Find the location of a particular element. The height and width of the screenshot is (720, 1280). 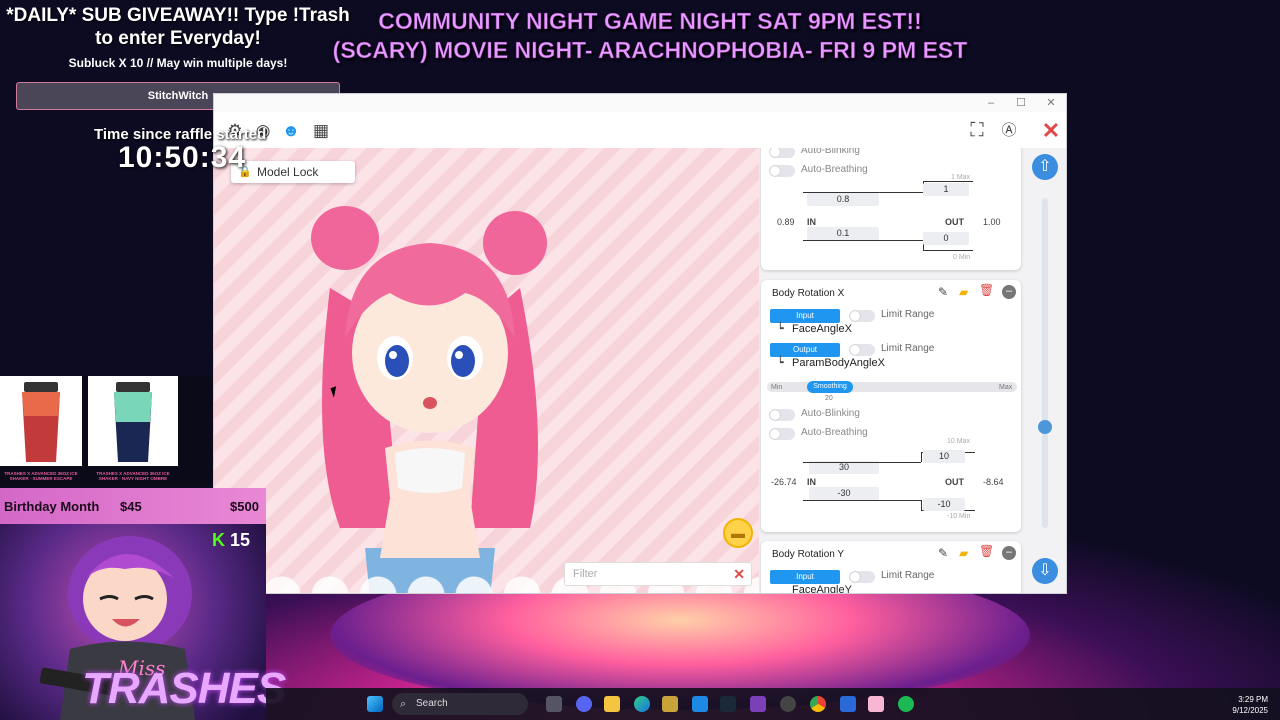

param-title: Body Rotation X is located at coordinates (808, 293).